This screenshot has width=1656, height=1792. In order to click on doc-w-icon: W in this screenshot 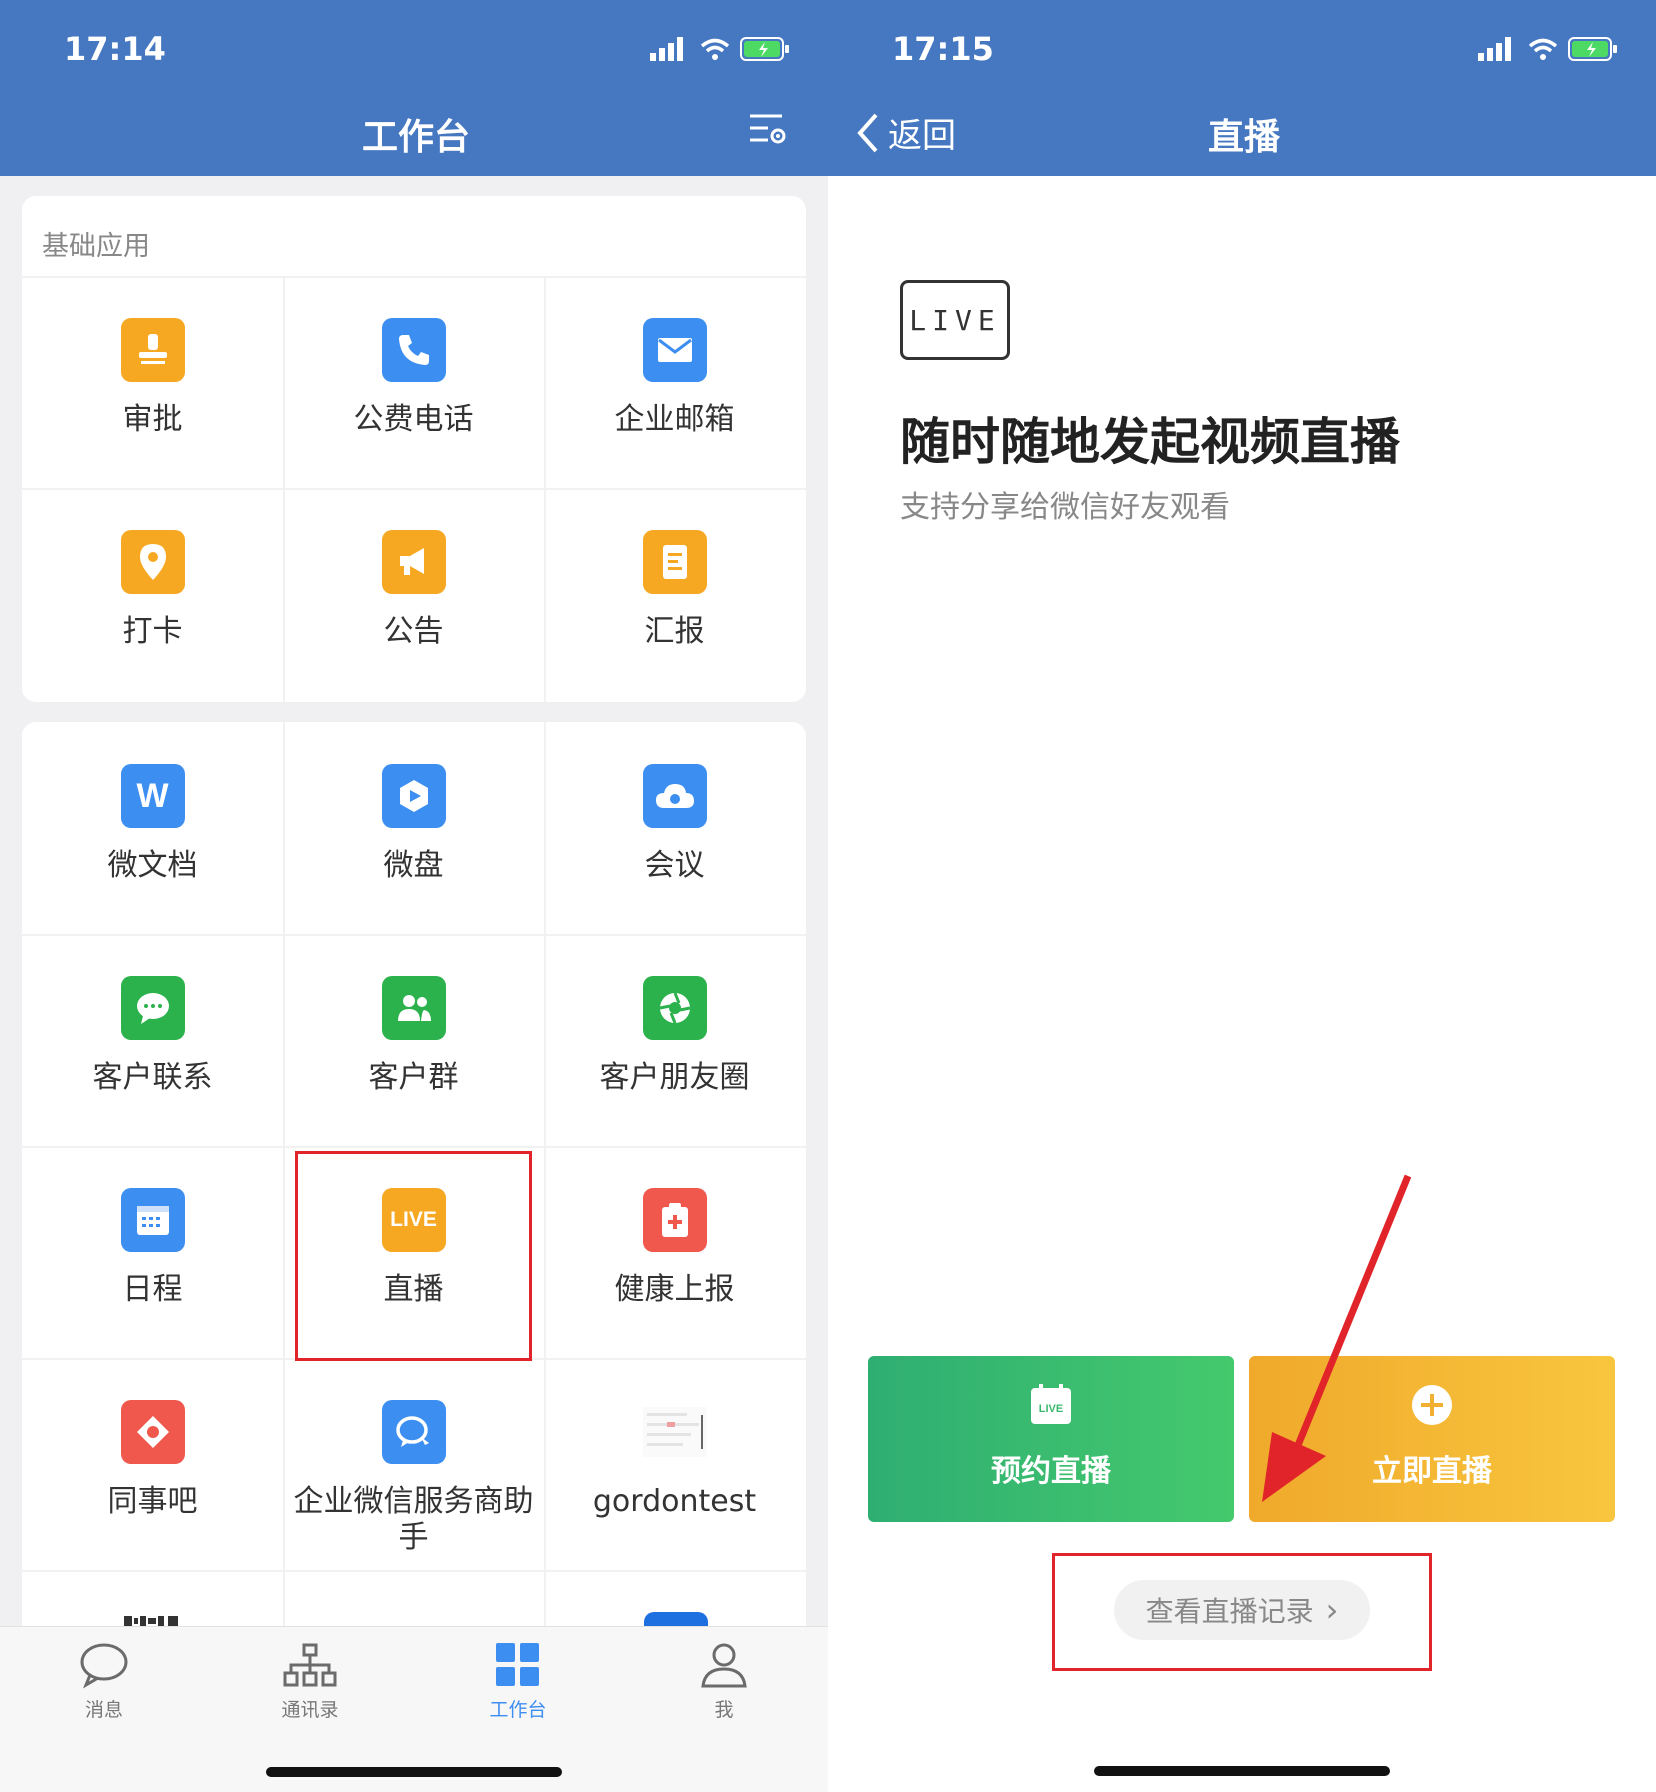, I will do `click(152, 796)`.